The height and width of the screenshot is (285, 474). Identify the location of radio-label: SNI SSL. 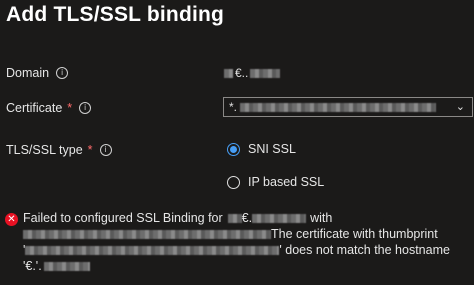
(272, 149).